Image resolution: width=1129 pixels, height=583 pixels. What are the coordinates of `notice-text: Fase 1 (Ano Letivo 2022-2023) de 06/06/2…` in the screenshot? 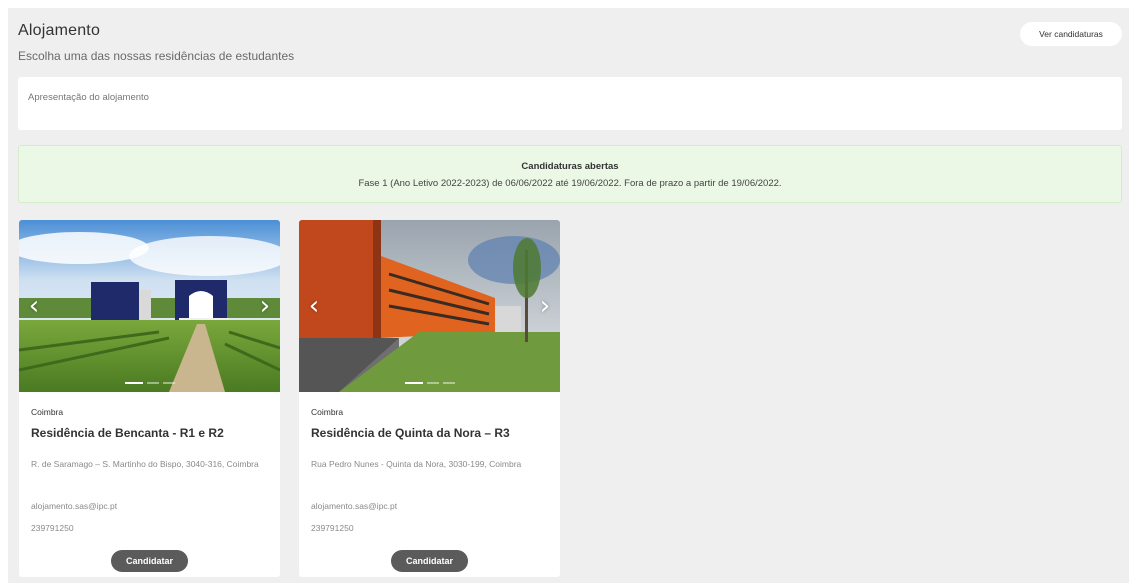 It's located at (570, 183).